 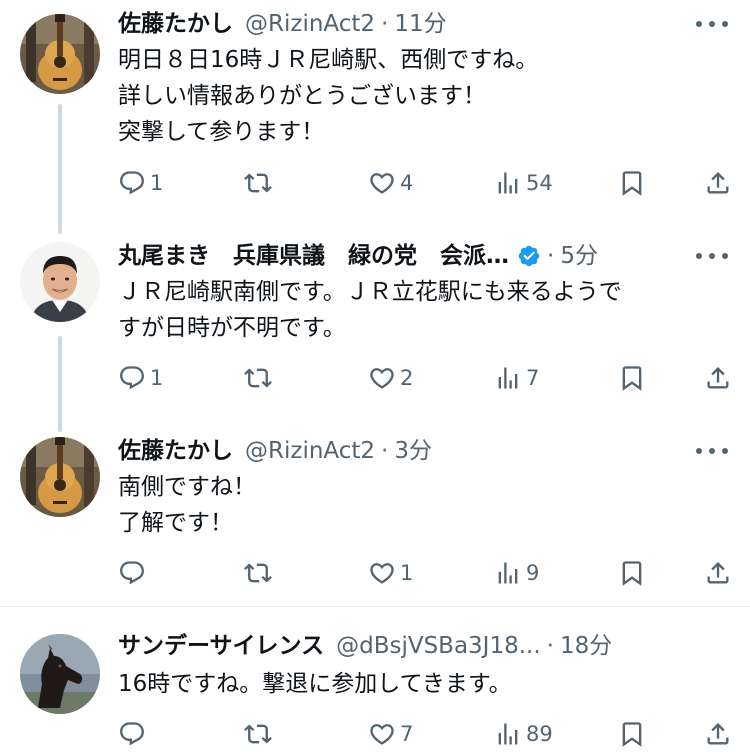 I want to click on like-count: 4, so click(x=407, y=183).